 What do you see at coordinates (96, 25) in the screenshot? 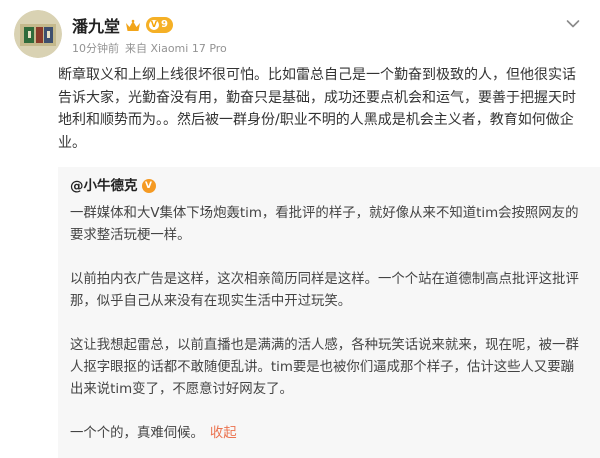
I see `author-name: 潘九堂` at bounding box center [96, 25].